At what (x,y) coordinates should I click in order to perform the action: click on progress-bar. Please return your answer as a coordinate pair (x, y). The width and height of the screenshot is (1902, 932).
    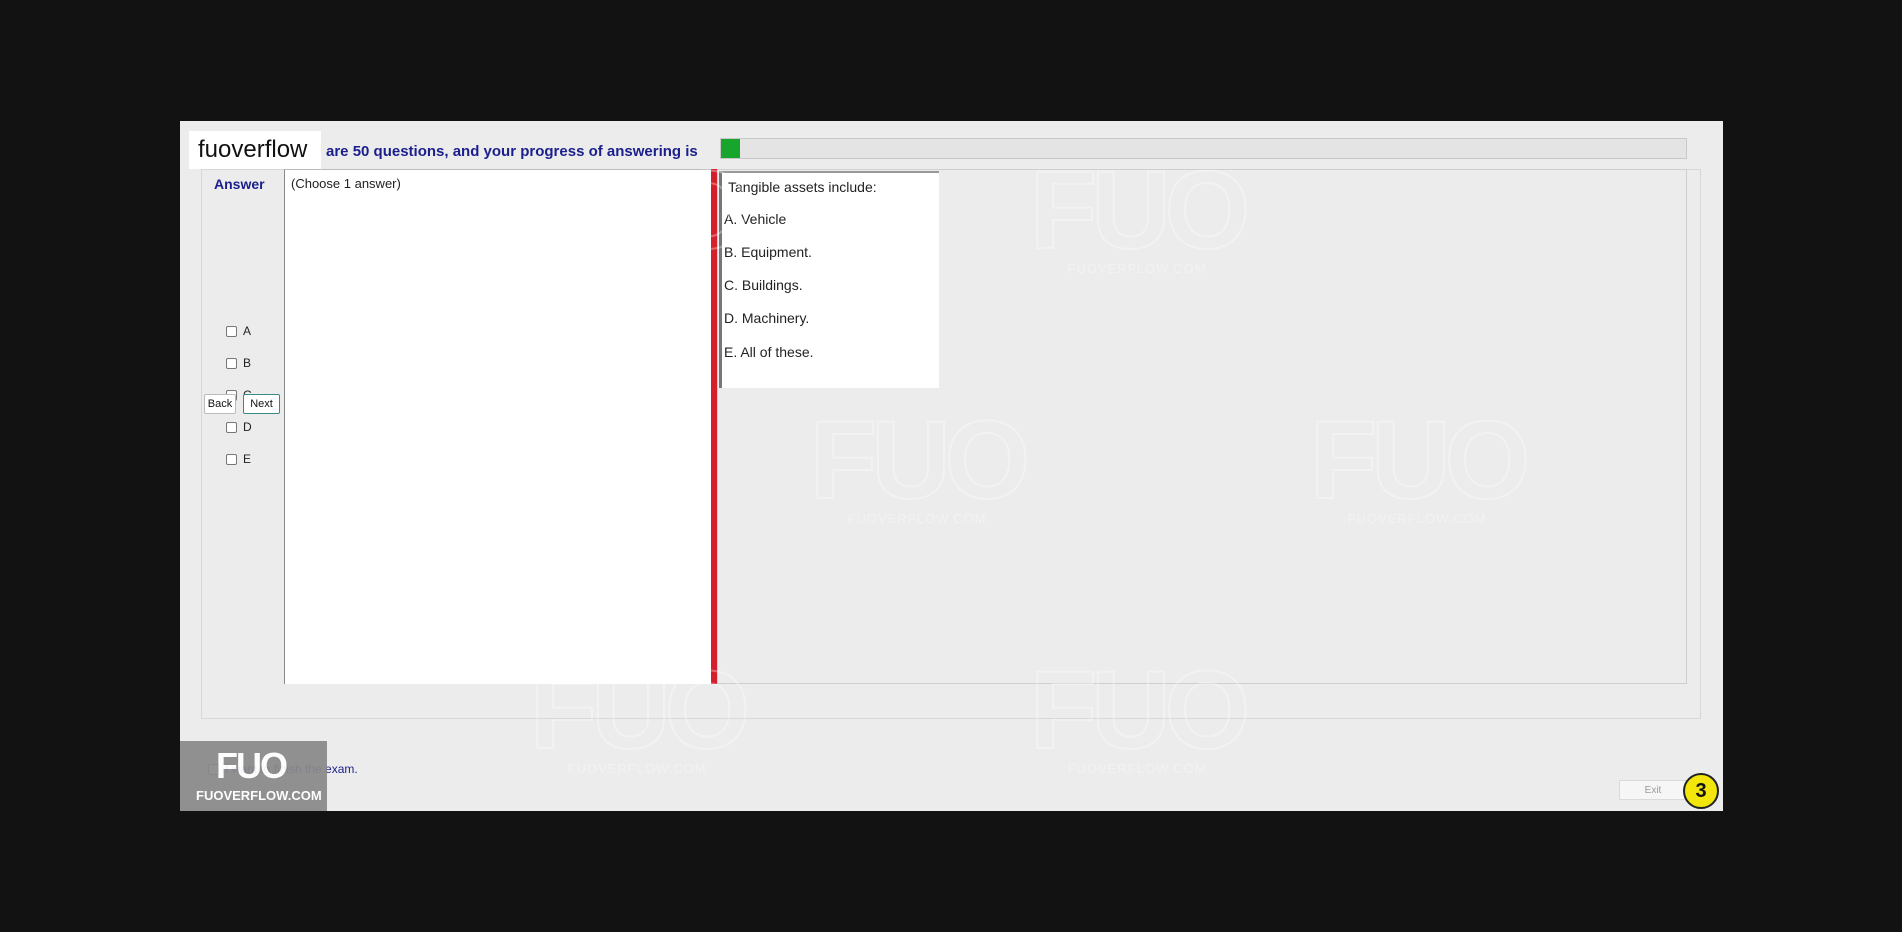
    Looking at the image, I should click on (1203, 148).